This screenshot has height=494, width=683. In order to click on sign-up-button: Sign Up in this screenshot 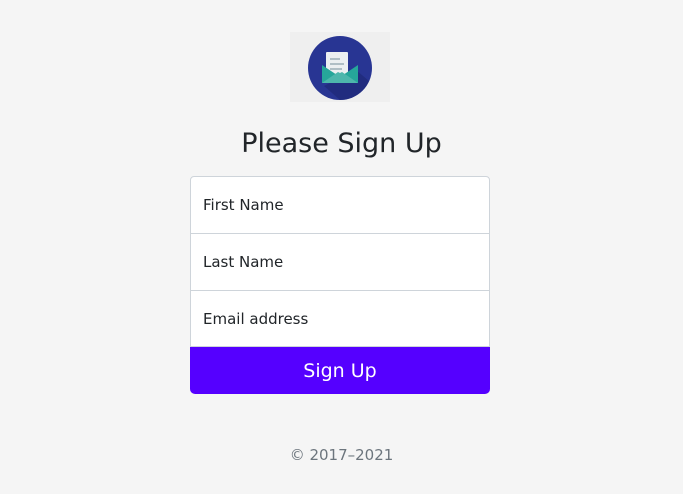, I will do `click(340, 370)`.